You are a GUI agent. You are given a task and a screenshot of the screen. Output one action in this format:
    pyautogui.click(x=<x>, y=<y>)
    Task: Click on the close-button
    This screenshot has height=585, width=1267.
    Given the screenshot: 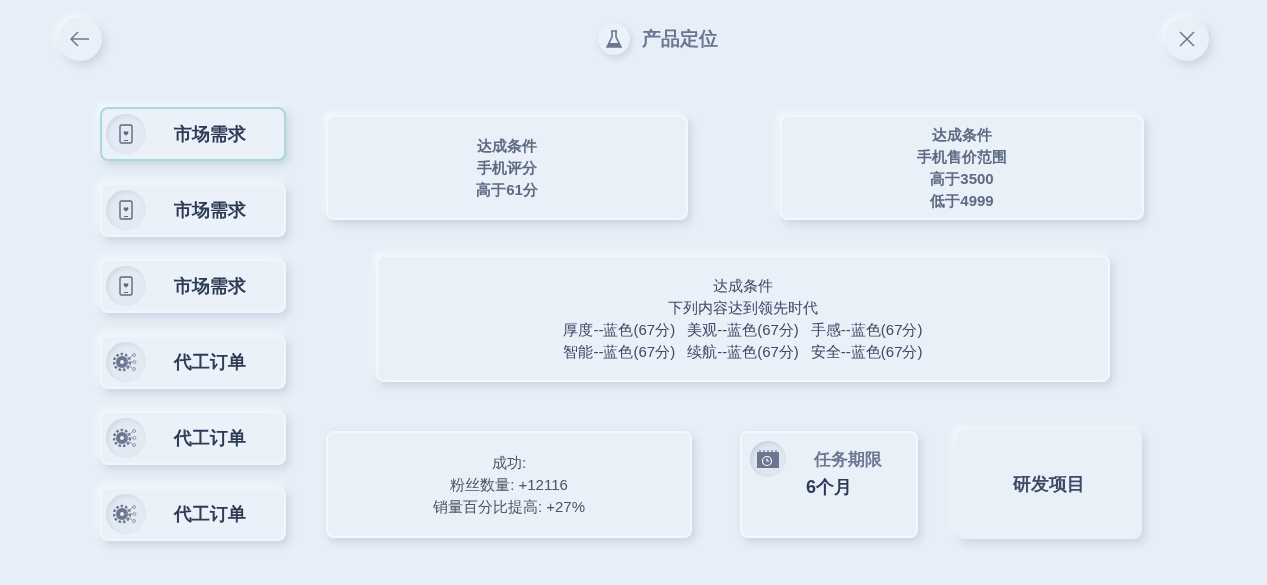 What is the action you would take?
    pyautogui.click(x=1187, y=39)
    